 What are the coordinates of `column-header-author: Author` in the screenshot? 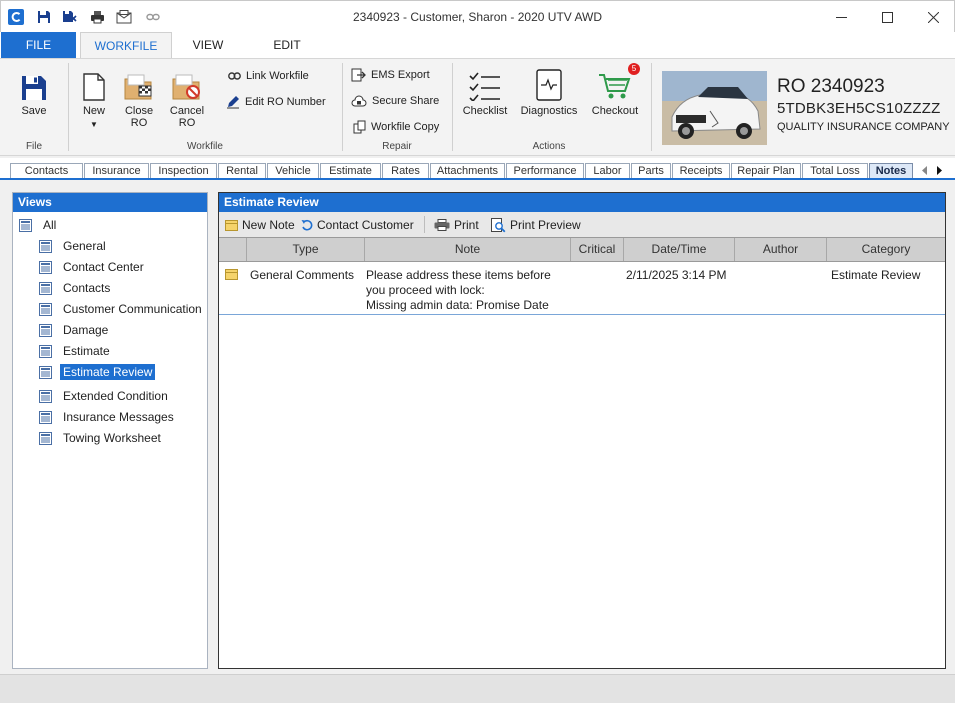 It's located at (780, 249).